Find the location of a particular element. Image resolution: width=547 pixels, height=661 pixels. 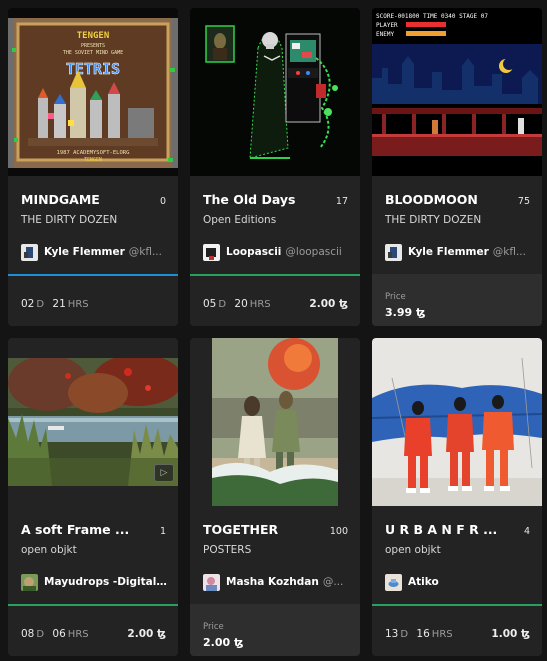

timer-hours: 06 is located at coordinates (59, 634).